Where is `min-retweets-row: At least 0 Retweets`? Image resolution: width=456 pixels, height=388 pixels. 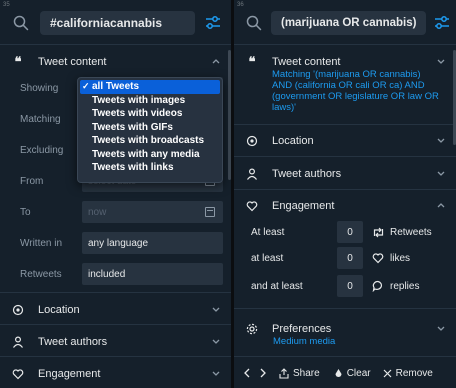 min-retweets-row: At least 0 Retweets is located at coordinates (349, 232).